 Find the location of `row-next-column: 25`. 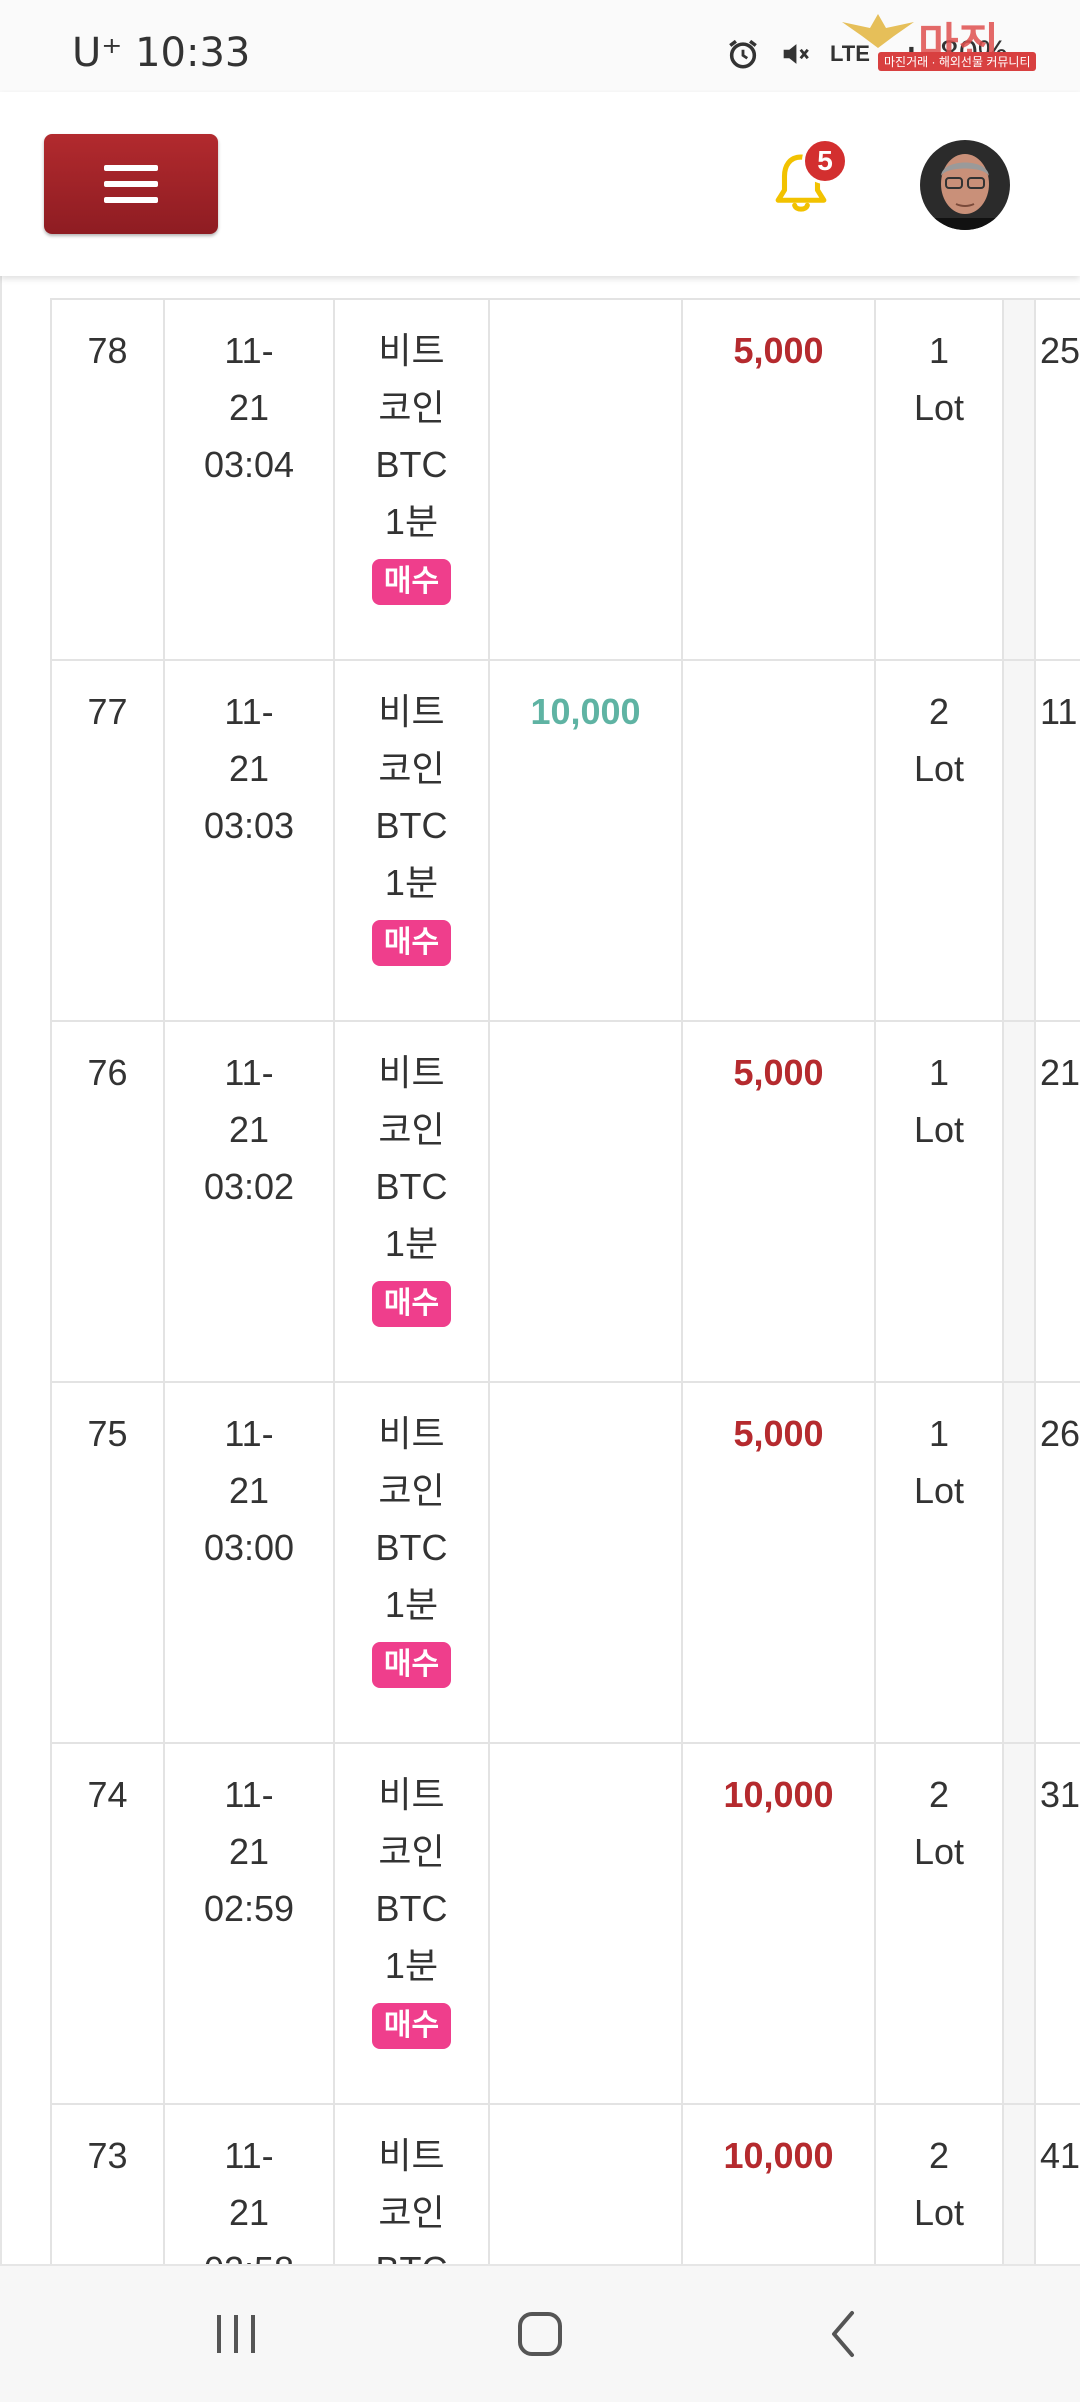

row-next-column: 25 is located at coordinates (1058, 479).